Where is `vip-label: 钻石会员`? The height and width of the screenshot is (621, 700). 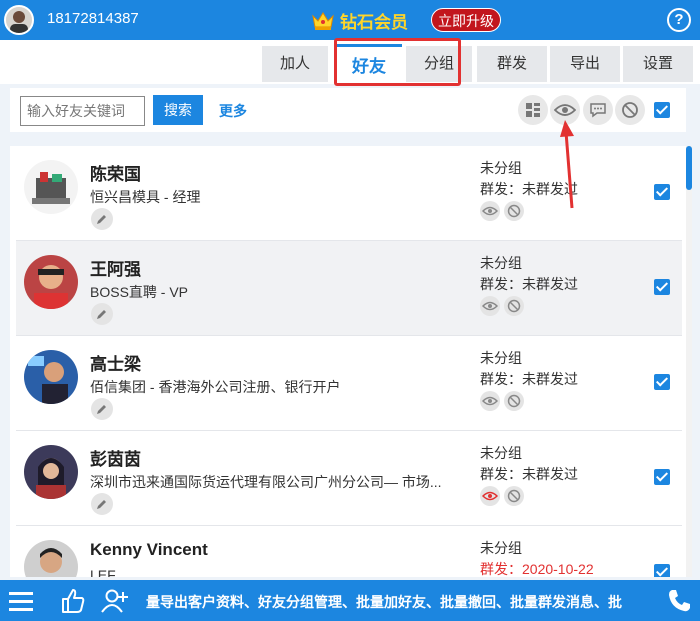
vip-label: 钻石会员 is located at coordinates (374, 22).